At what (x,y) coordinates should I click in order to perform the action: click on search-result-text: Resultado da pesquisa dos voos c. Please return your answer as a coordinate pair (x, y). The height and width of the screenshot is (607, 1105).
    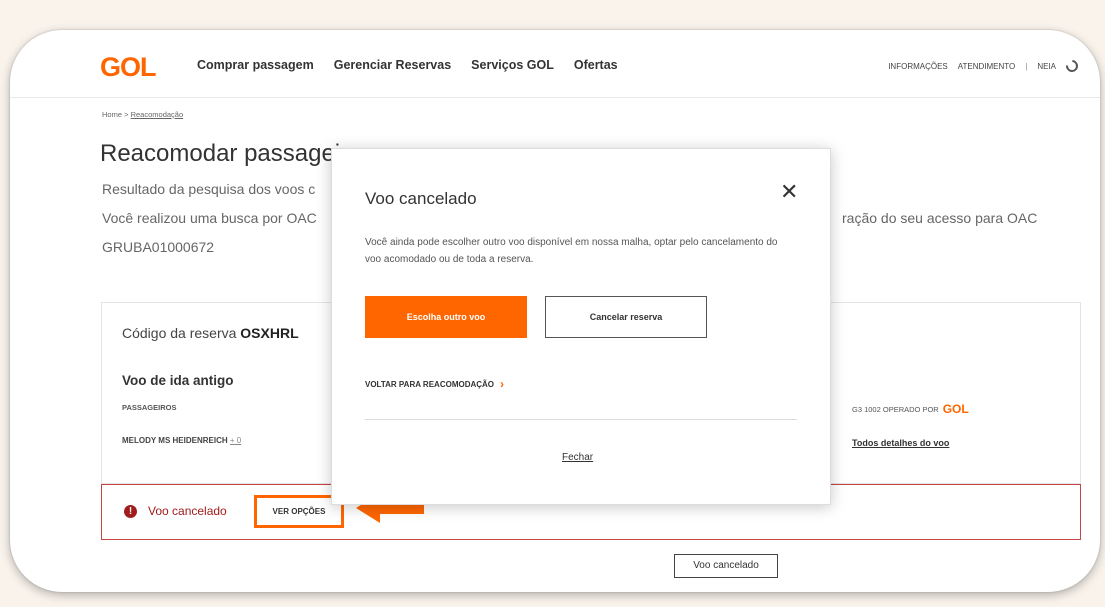
    Looking at the image, I should click on (209, 189).